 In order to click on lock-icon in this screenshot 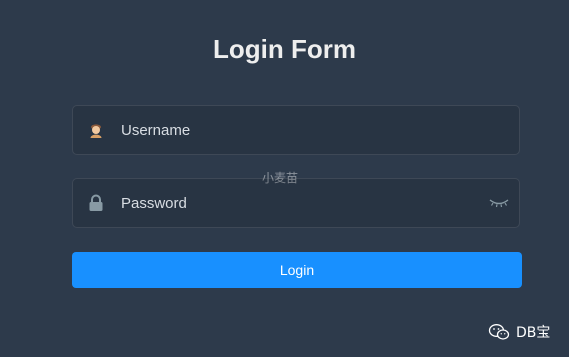, I will do `click(96, 202)`.